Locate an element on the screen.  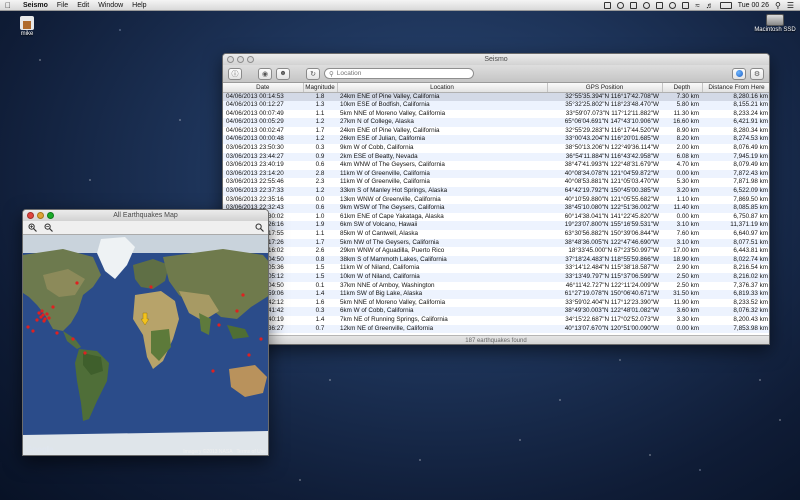
cell-location: 6km W of Cobb, California is located at coordinates (442, 311).